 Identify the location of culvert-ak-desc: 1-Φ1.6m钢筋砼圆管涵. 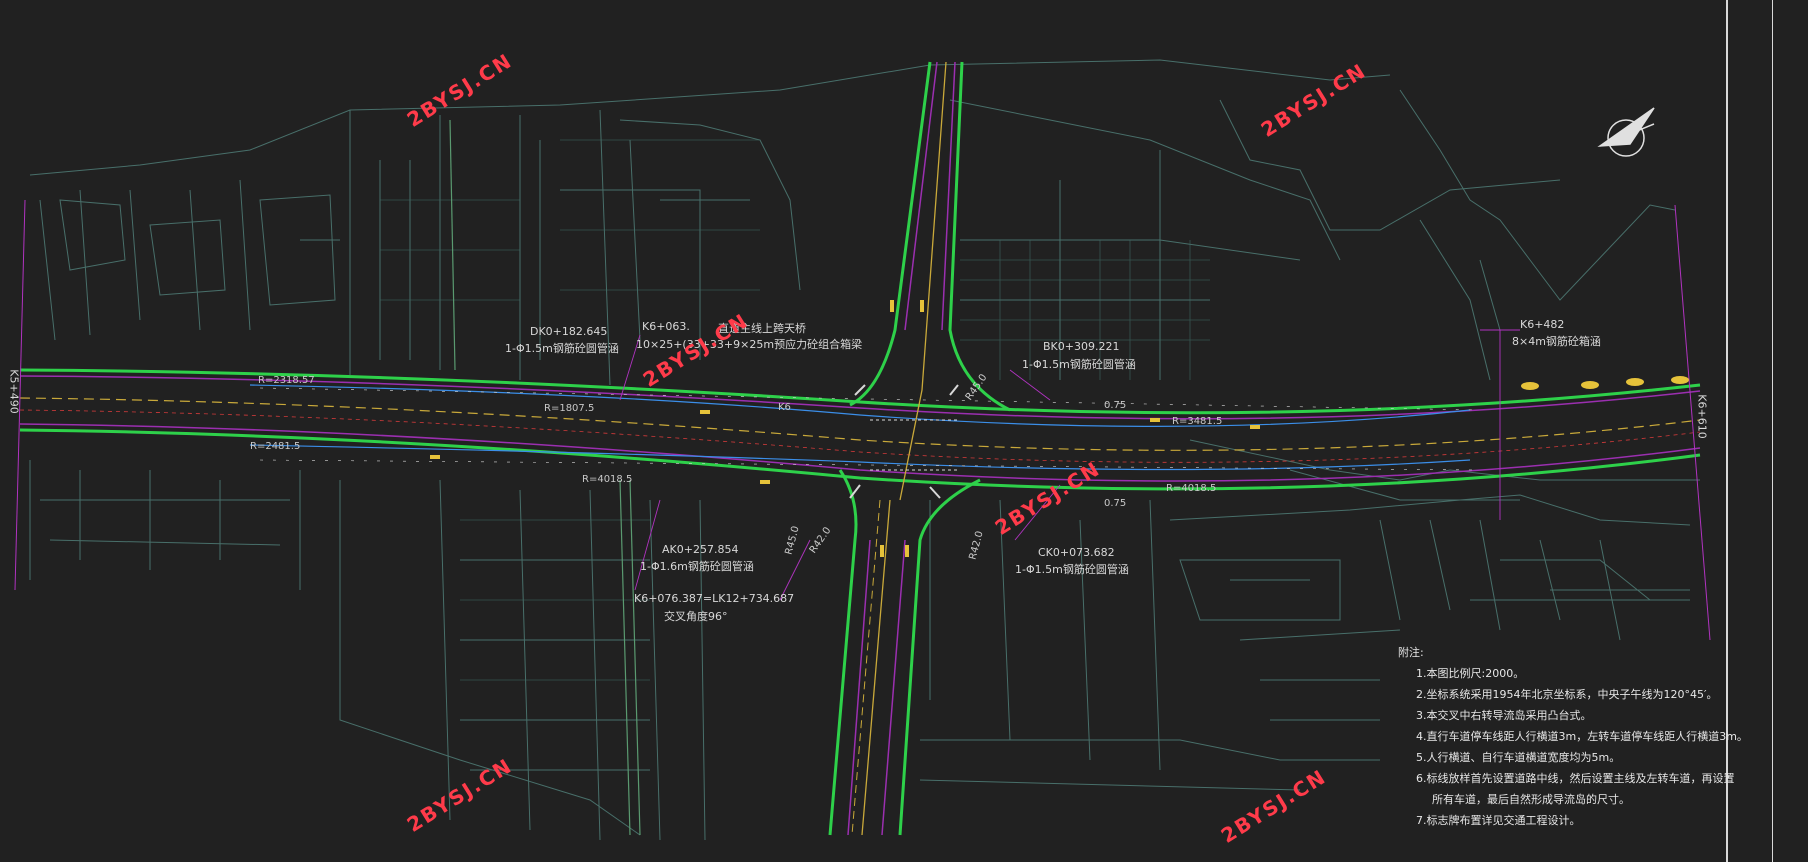
(697, 566).